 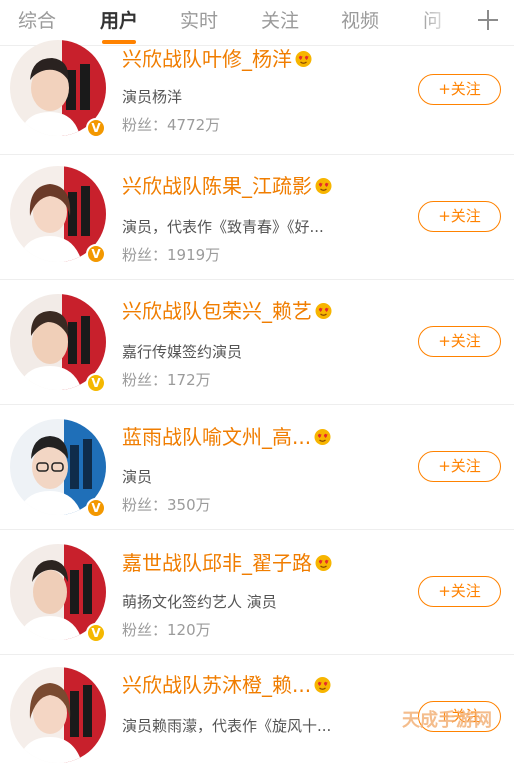 I want to click on user-name: 兴欣战队陈果_江疏影, so click(x=227, y=184).